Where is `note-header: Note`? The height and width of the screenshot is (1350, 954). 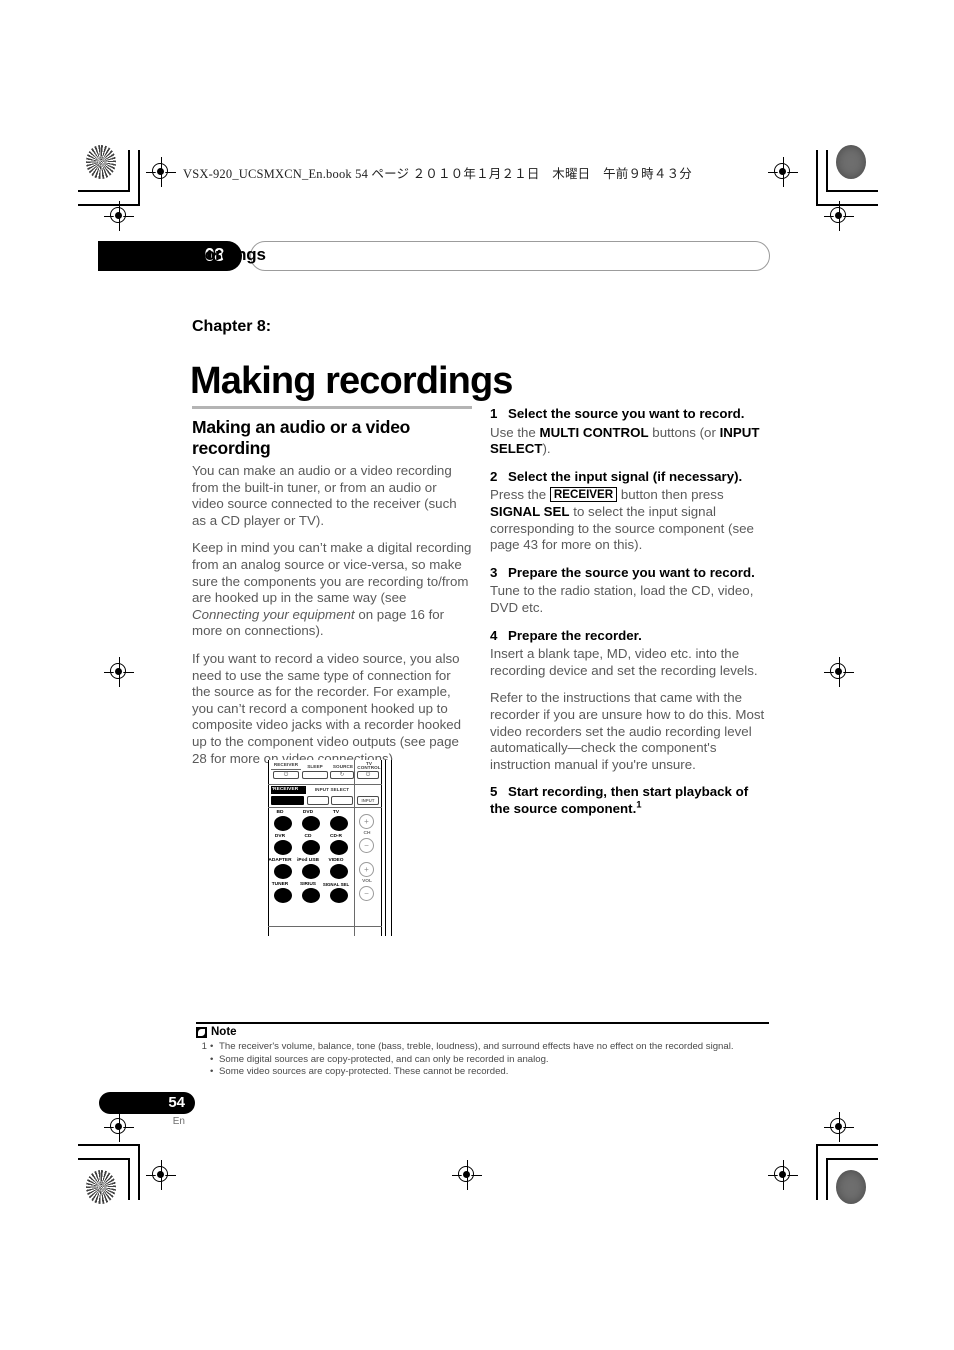
note-header: Note is located at coordinates (216, 1032).